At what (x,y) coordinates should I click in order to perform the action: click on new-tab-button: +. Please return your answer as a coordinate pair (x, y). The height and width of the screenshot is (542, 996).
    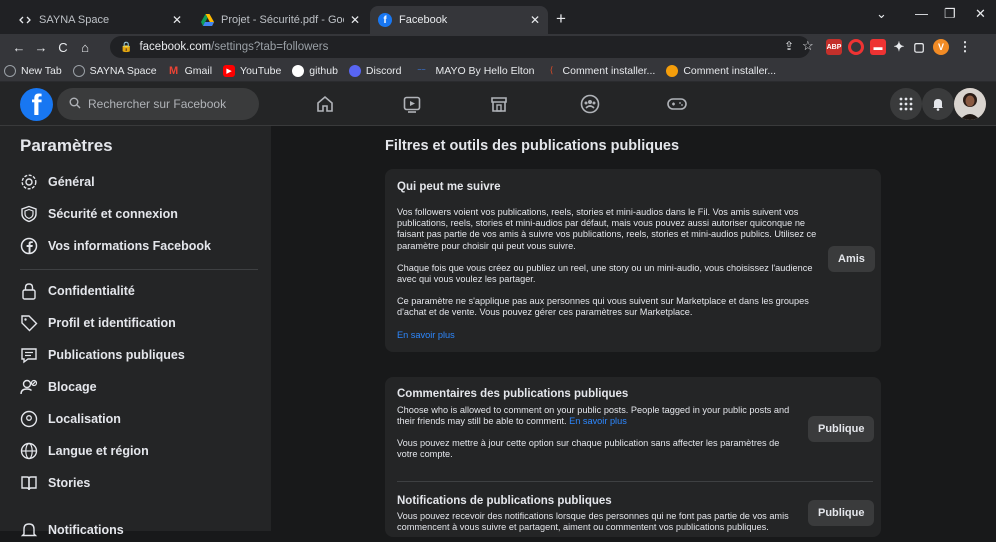
    Looking at the image, I should click on (561, 19).